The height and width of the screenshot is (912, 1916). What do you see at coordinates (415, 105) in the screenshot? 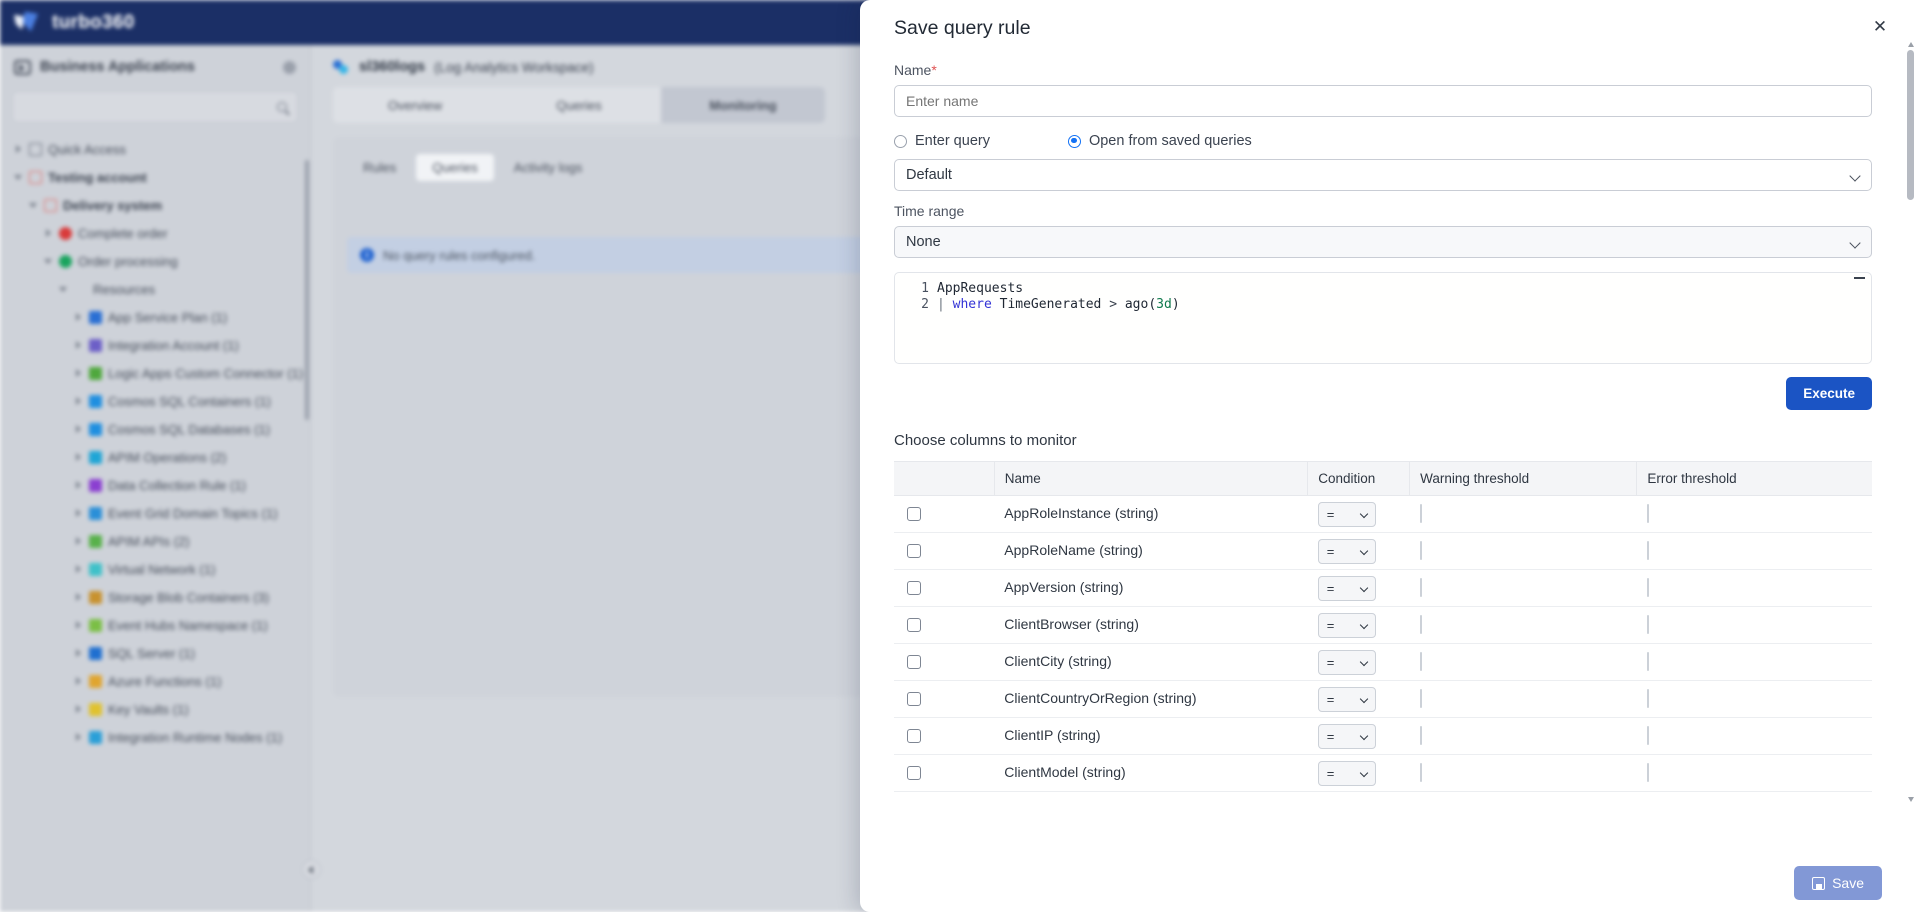
I see `tab-overview: Overview` at bounding box center [415, 105].